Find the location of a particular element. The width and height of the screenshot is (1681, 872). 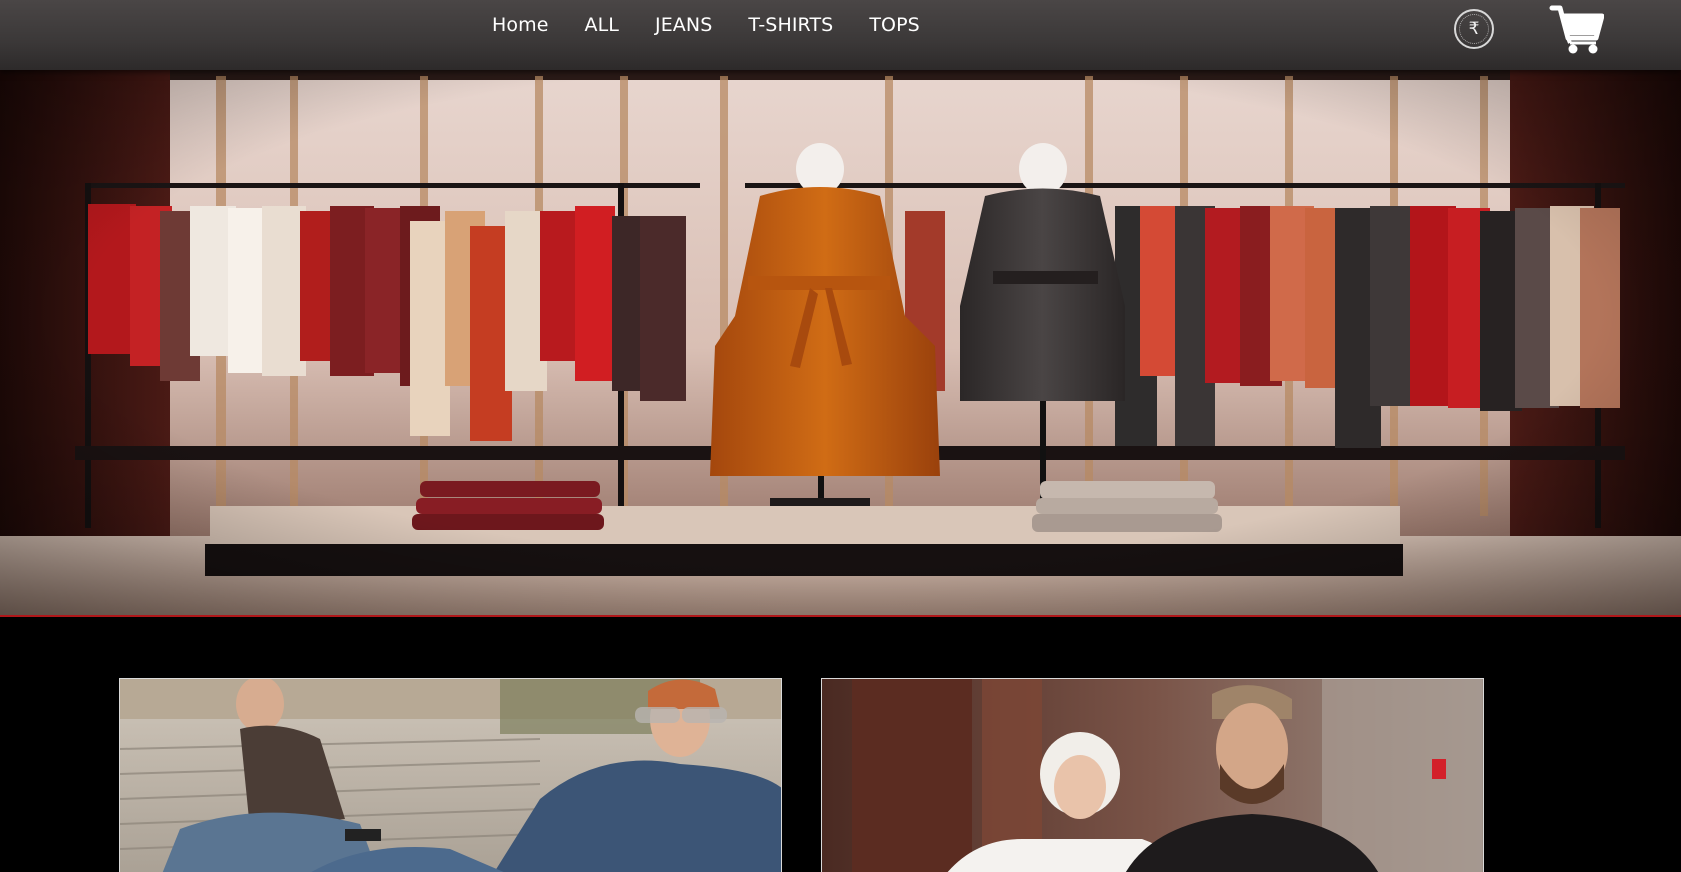

category-card-jeans is located at coordinates (450, 775).